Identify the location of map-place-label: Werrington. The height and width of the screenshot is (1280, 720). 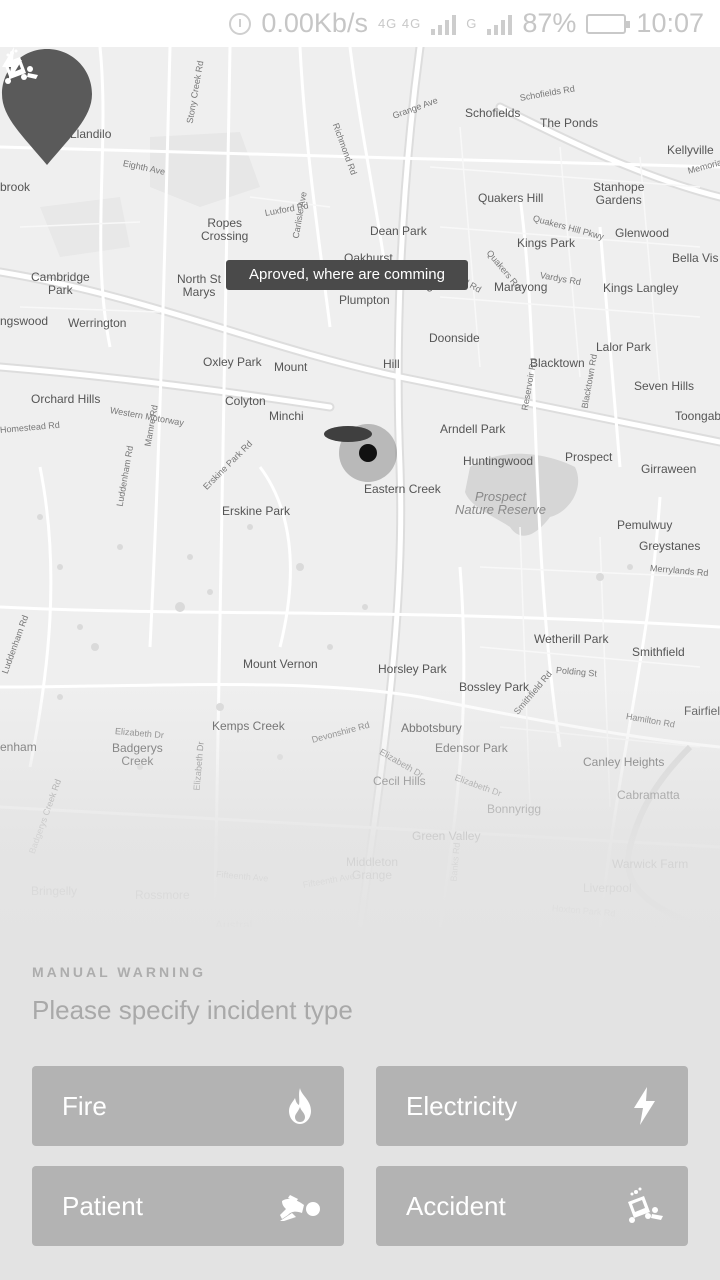
(97, 323).